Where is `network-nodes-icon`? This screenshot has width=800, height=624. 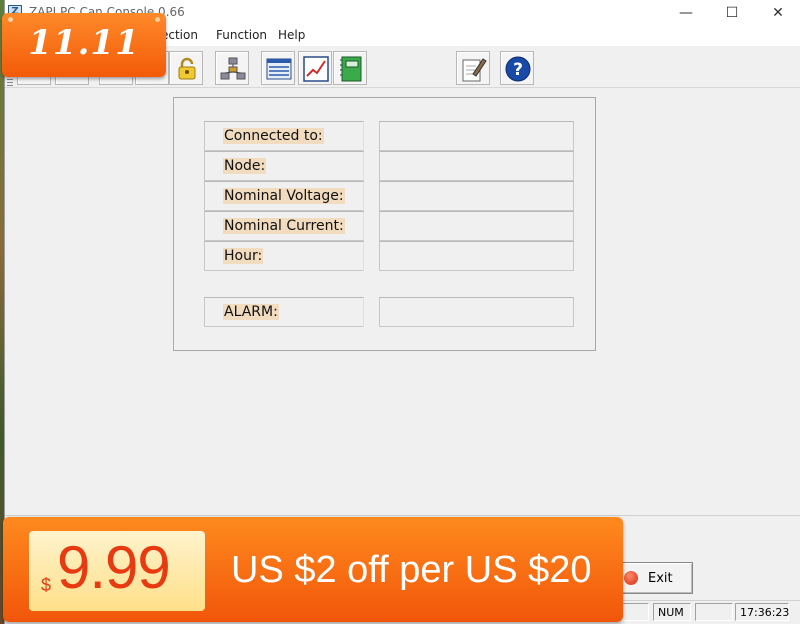
network-nodes-icon is located at coordinates (233, 68).